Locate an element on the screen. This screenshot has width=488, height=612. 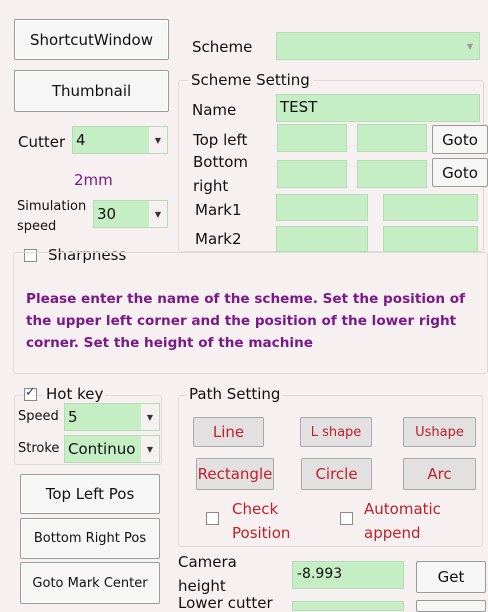
camera-height-input: -8.993 is located at coordinates (348, 575).